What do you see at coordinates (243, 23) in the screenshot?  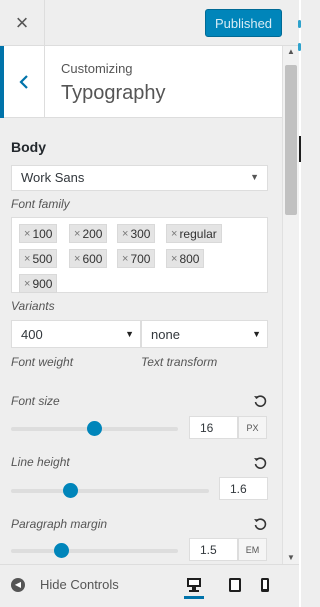 I see `published-button: Published` at bounding box center [243, 23].